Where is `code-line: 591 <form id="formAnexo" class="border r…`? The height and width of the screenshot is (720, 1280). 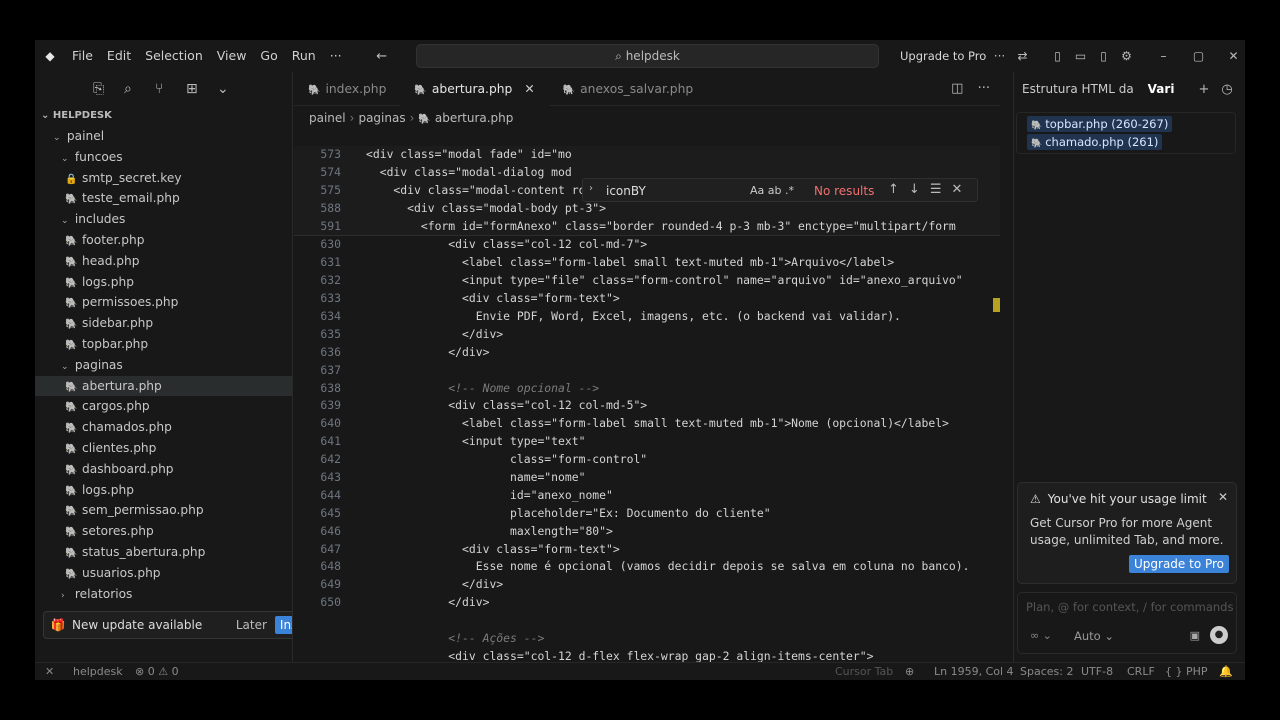 code-line: 591 <form id="formAnexo" class="border r… is located at coordinates (647, 226).